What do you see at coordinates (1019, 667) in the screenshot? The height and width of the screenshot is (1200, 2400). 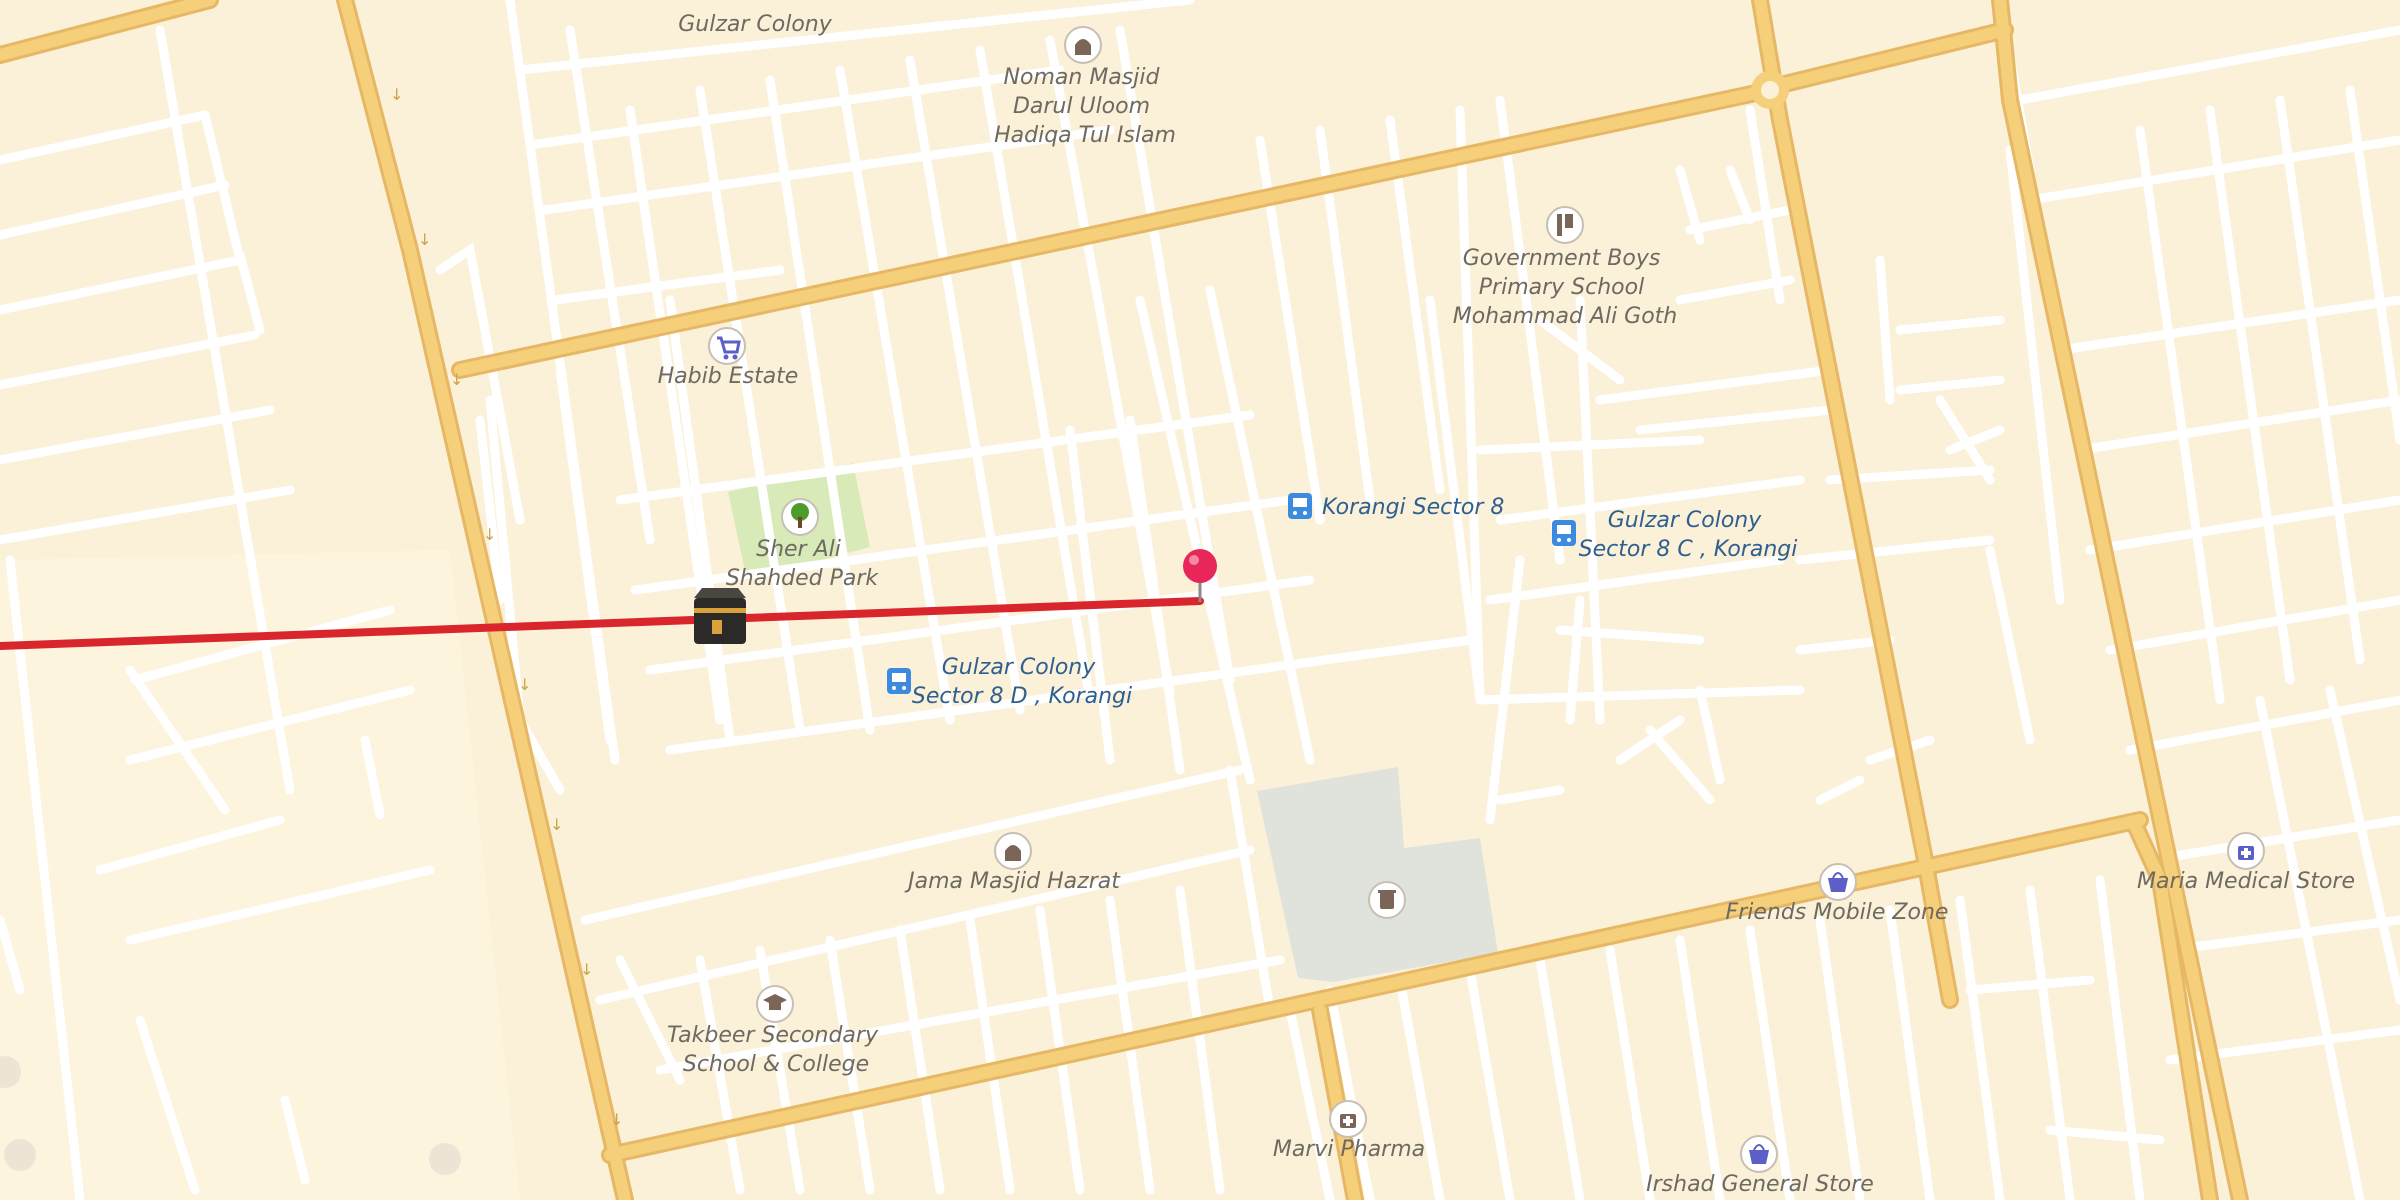 I see `label-gulzar-8d-1: Gulzar Colony` at bounding box center [1019, 667].